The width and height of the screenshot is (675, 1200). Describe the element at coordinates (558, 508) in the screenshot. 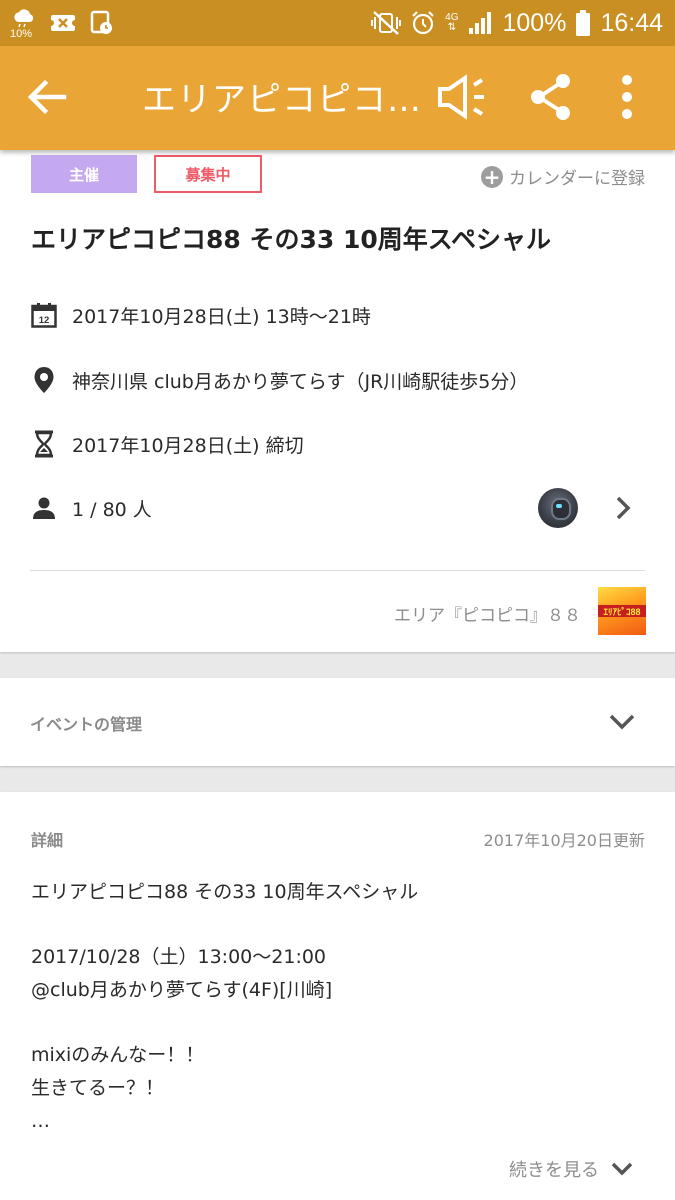

I see `participant-avatar` at that location.